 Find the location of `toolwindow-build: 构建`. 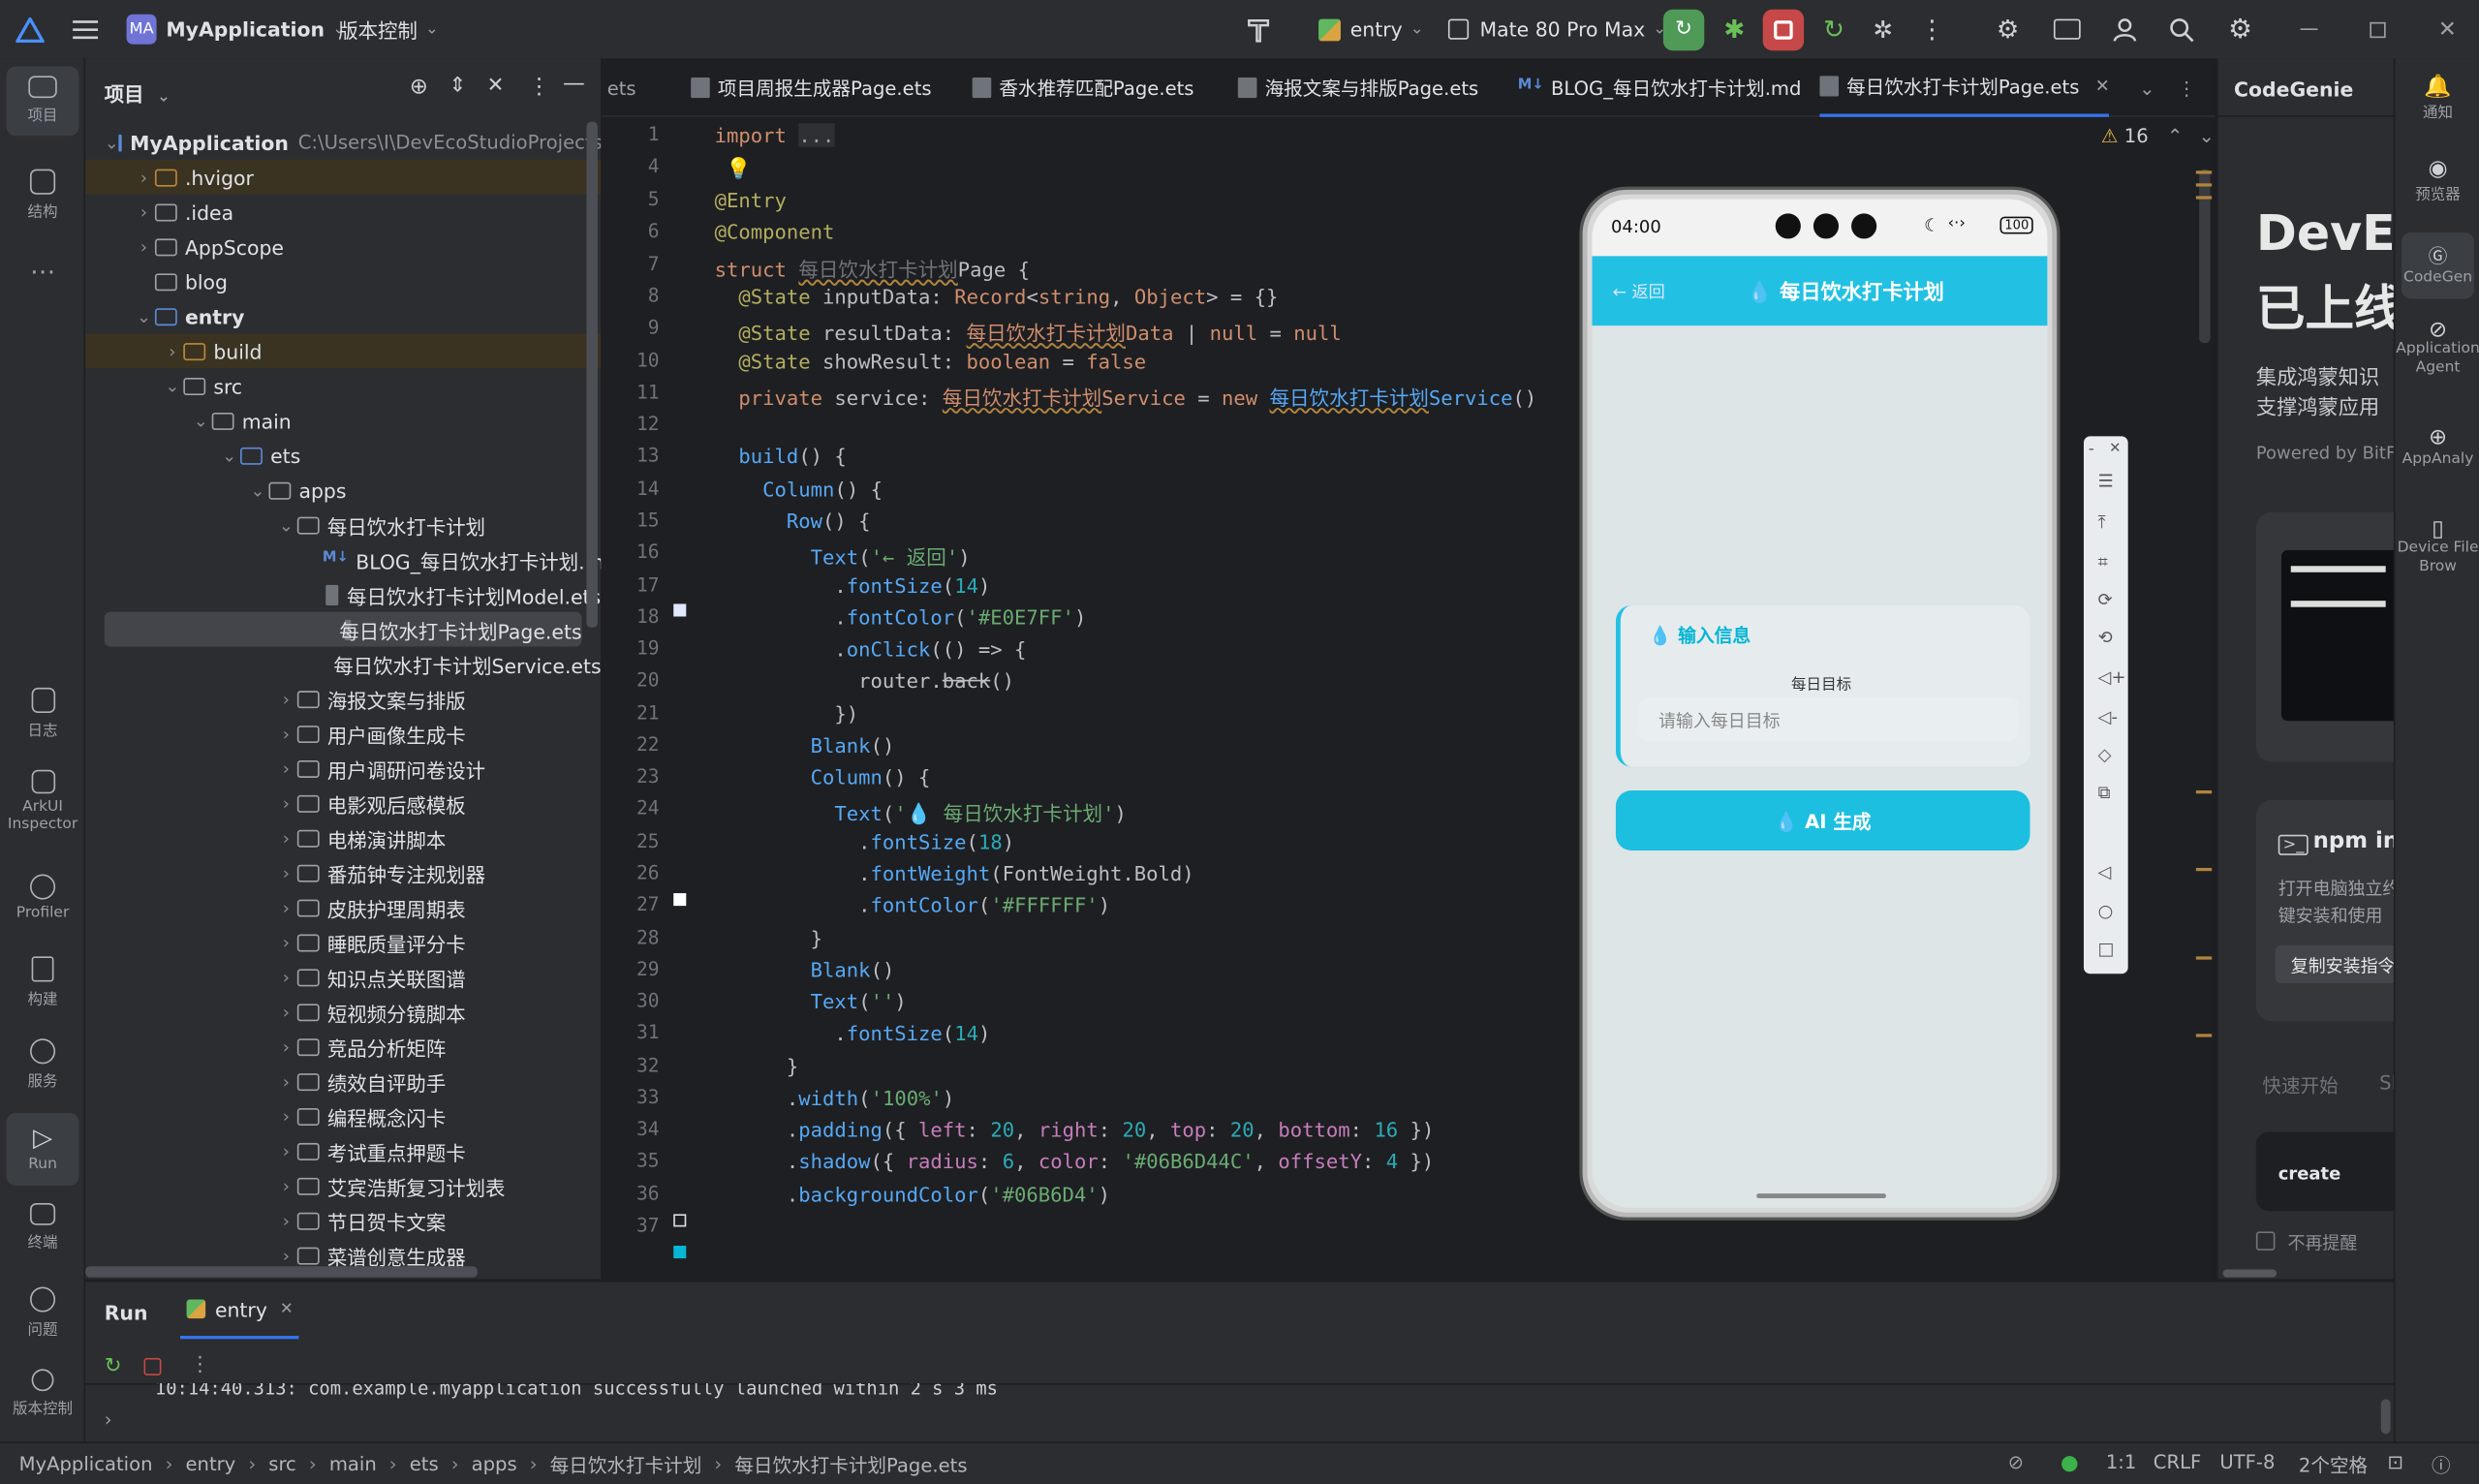

toolwindow-build: 构建 is located at coordinates (43, 982).